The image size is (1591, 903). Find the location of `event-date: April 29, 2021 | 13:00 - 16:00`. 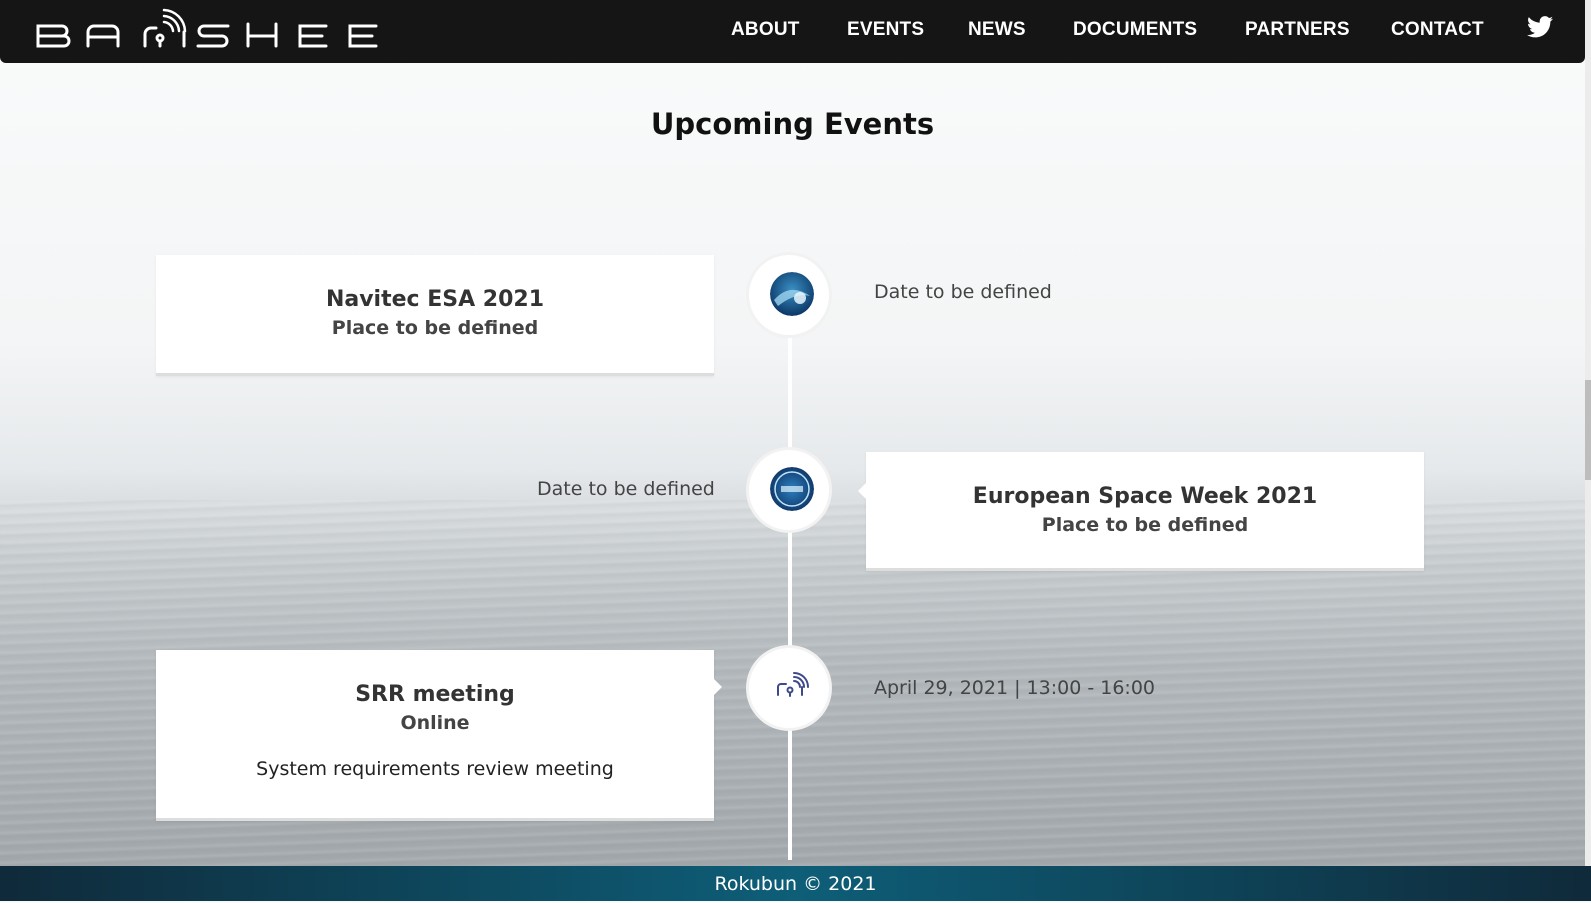

event-date: April 29, 2021 | 13:00 - 16:00 is located at coordinates (1015, 688).